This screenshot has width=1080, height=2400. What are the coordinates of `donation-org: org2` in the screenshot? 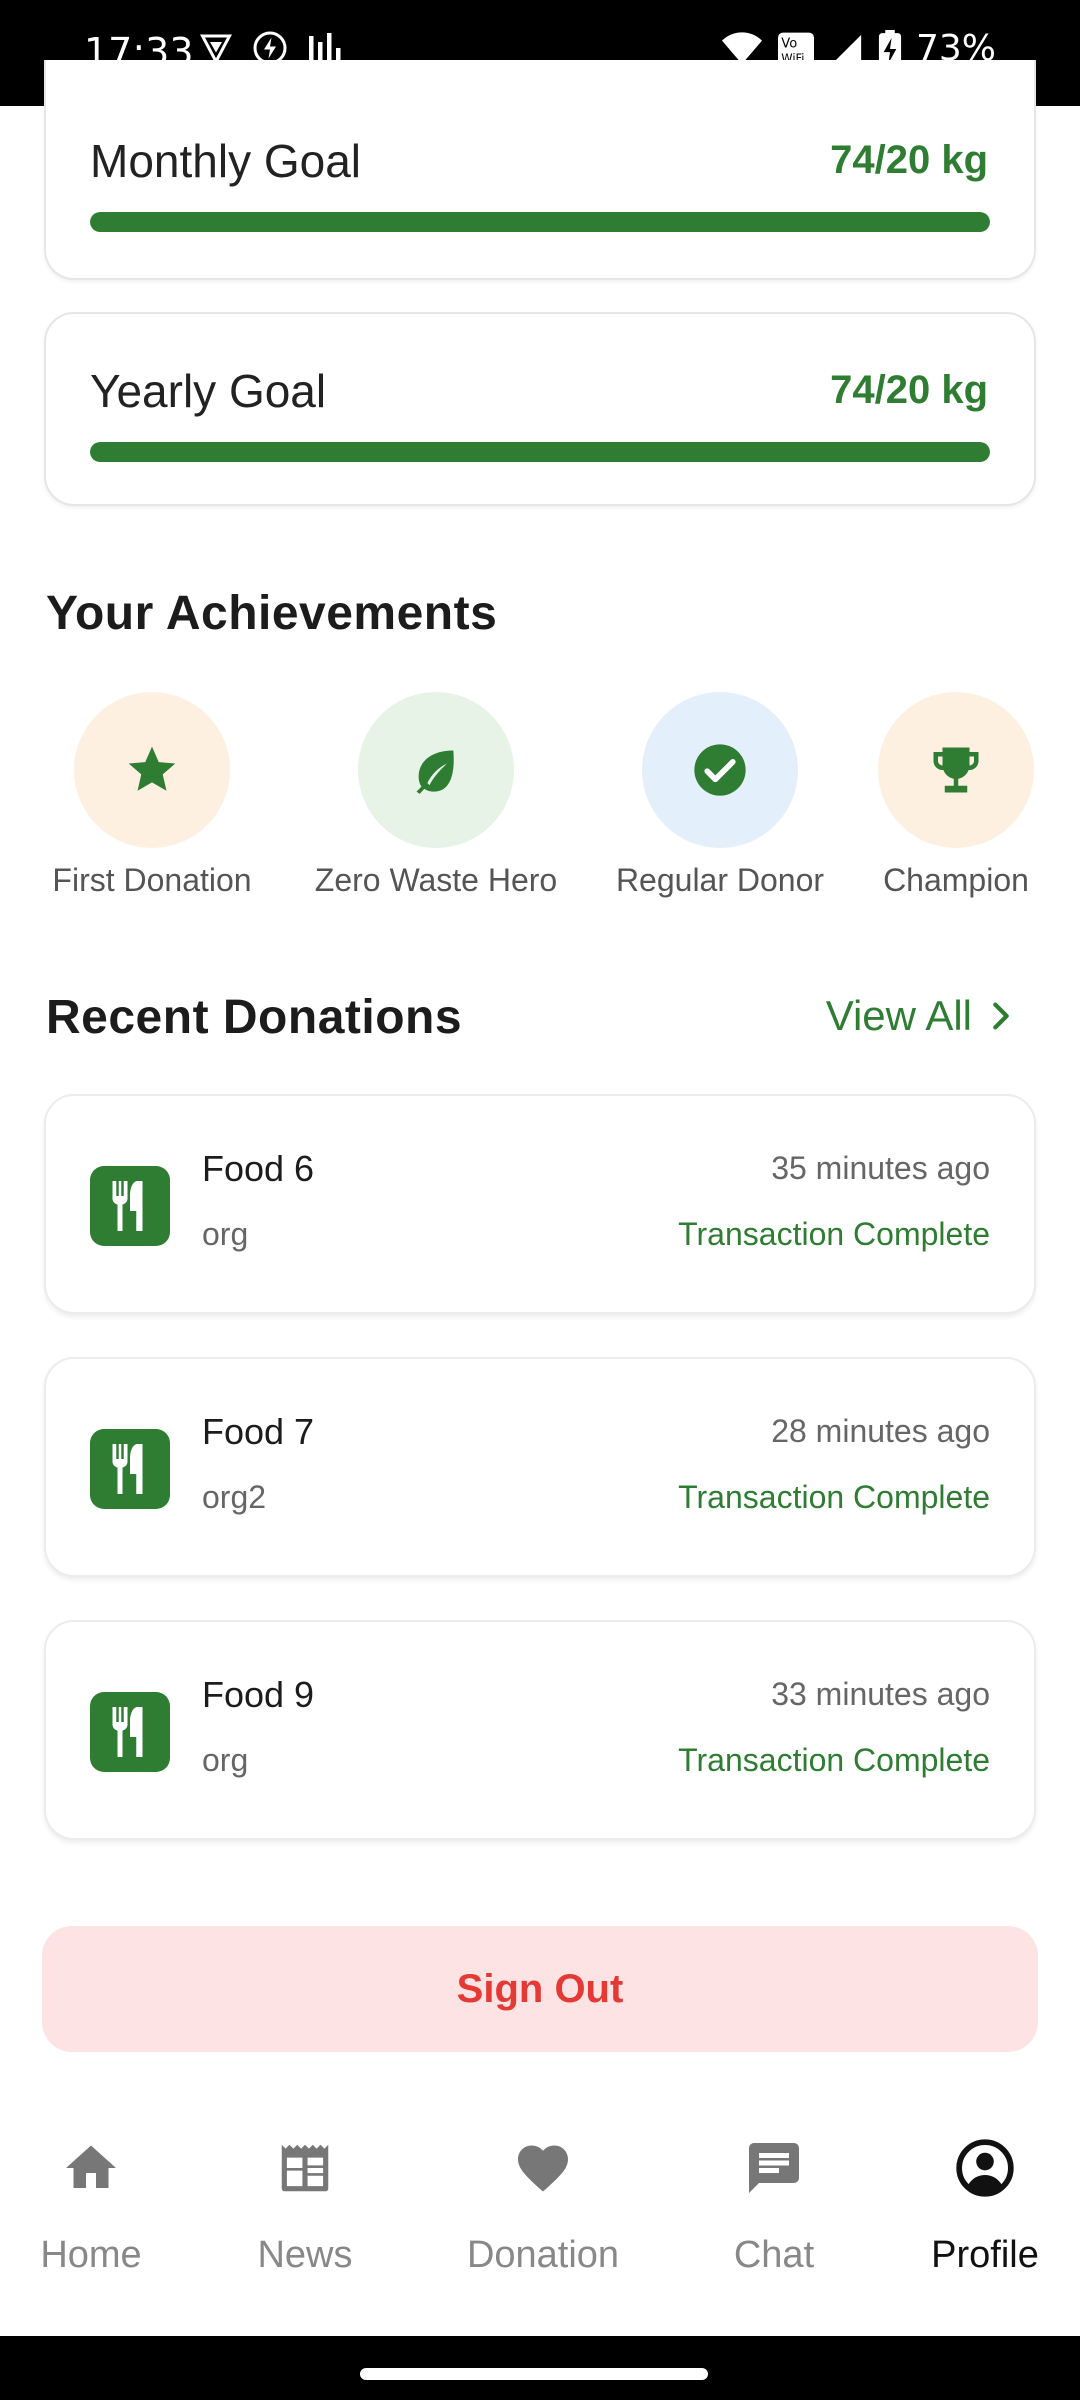 It's located at (234, 1497).